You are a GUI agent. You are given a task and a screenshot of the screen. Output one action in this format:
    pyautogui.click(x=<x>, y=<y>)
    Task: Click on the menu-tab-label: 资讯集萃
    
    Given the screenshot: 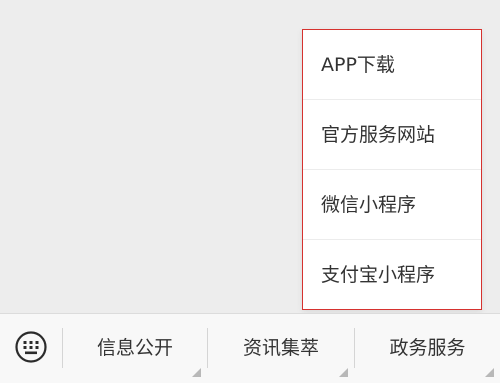 What is the action you would take?
    pyautogui.click(x=280, y=348)
    